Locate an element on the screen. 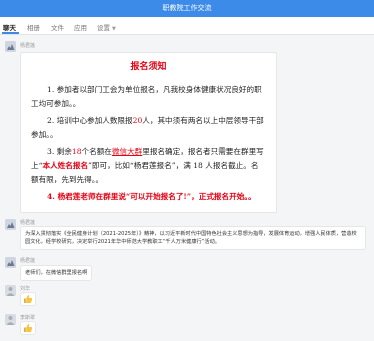 Image resolution: width=374 pixels, height=341 pixels. message-bubble: 老师们，在微信群里报名啊 is located at coordinates (56, 273).